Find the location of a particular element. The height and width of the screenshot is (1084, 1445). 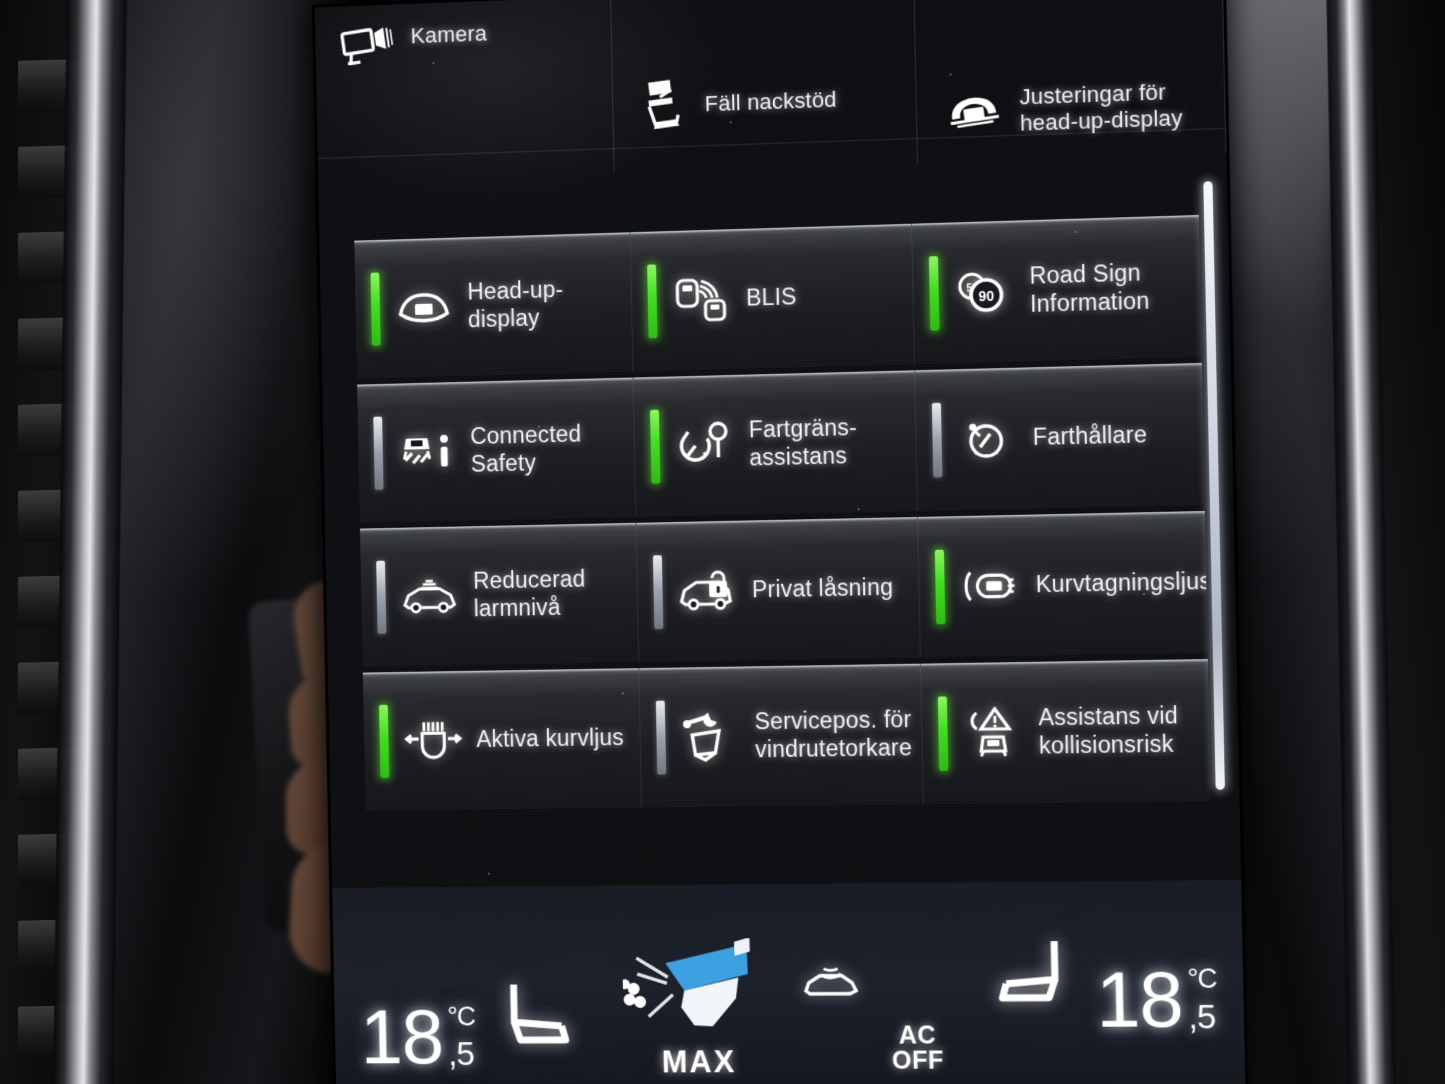

driver-temperature: 18 °C ,5 is located at coordinates (418, 1036).